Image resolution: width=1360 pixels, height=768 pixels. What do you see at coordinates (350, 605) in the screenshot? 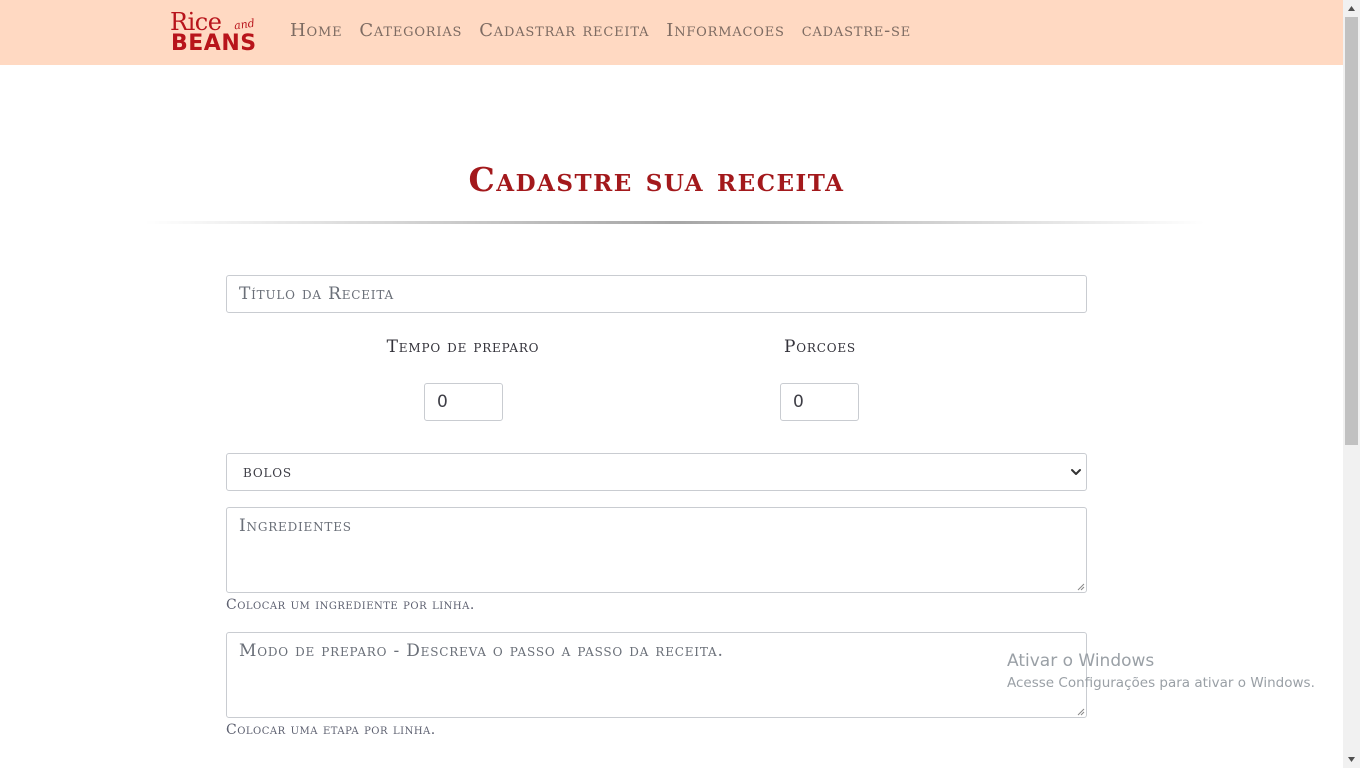
I see `ingredientes-help-text: Colocar um ingrediente por linha.` at bounding box center [350, 605].